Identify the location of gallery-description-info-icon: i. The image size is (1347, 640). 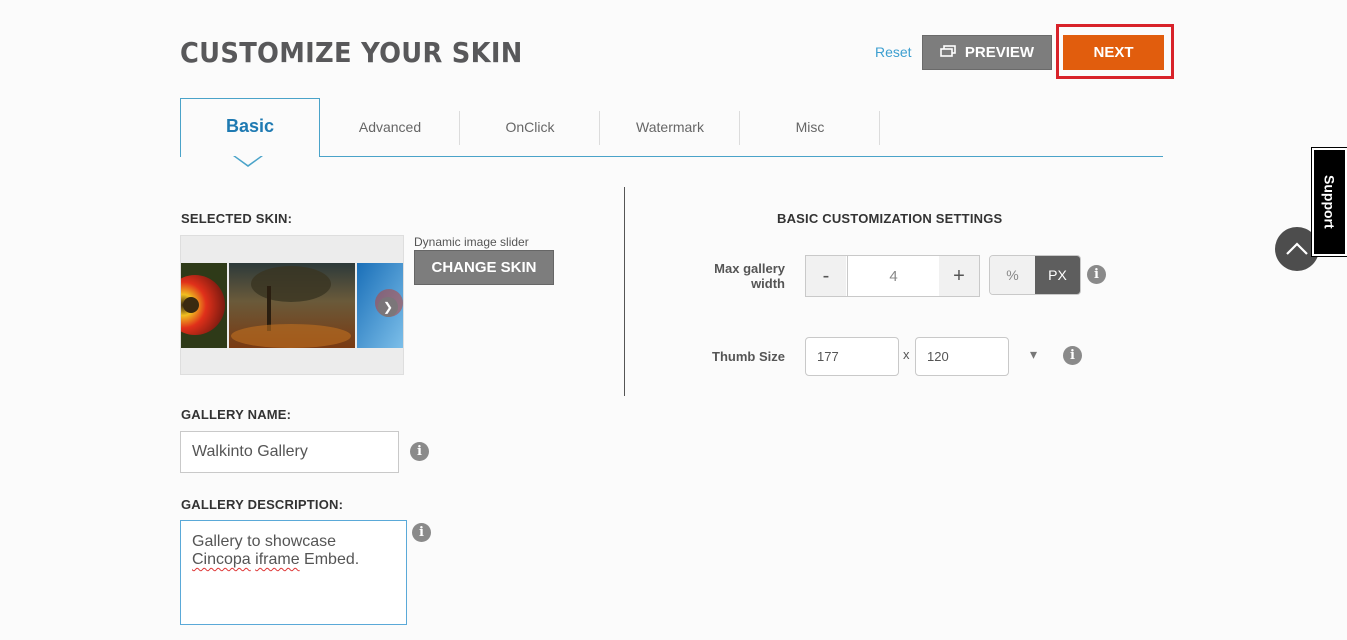
(421, 532).